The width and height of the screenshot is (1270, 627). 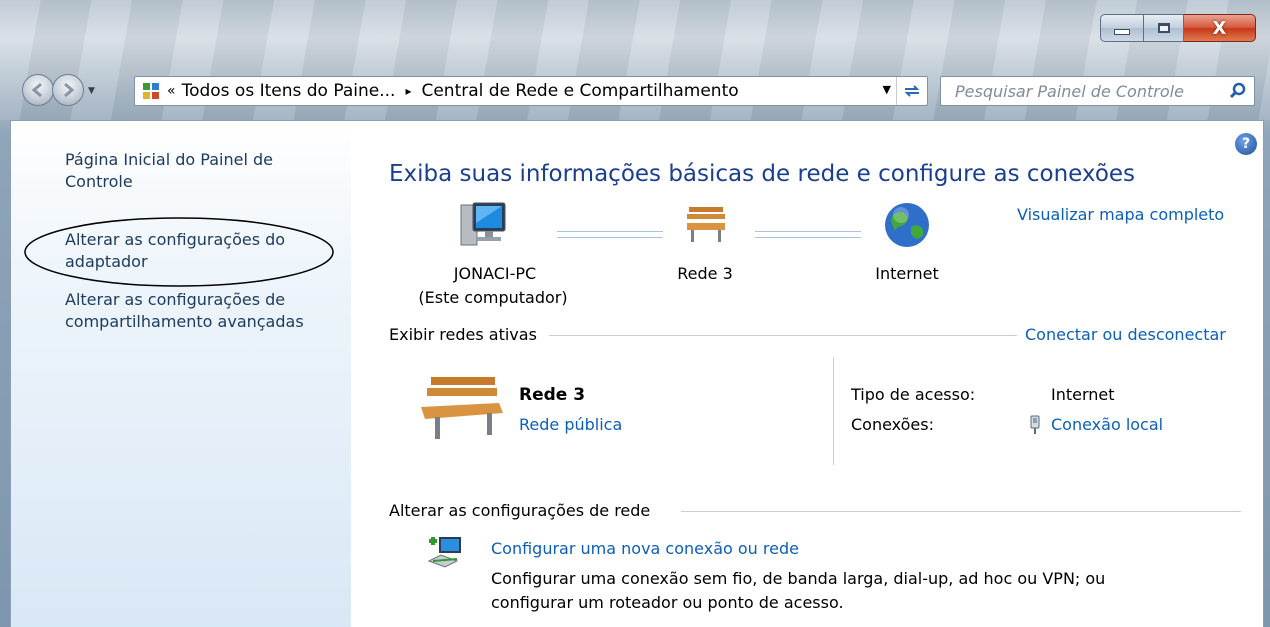 I want to click on address-dropdown-icon: ▼, so click(x=887, y=89).